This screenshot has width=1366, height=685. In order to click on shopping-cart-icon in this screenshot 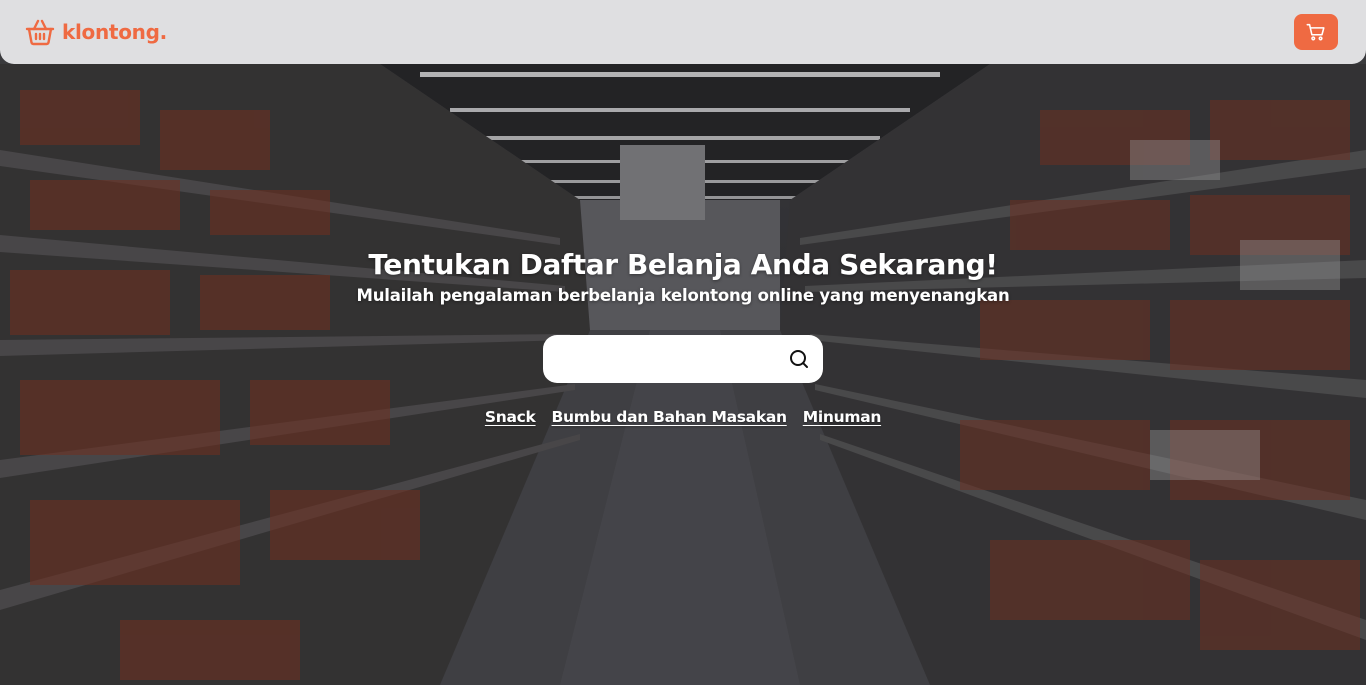, I will do `click(1316, 32)`.